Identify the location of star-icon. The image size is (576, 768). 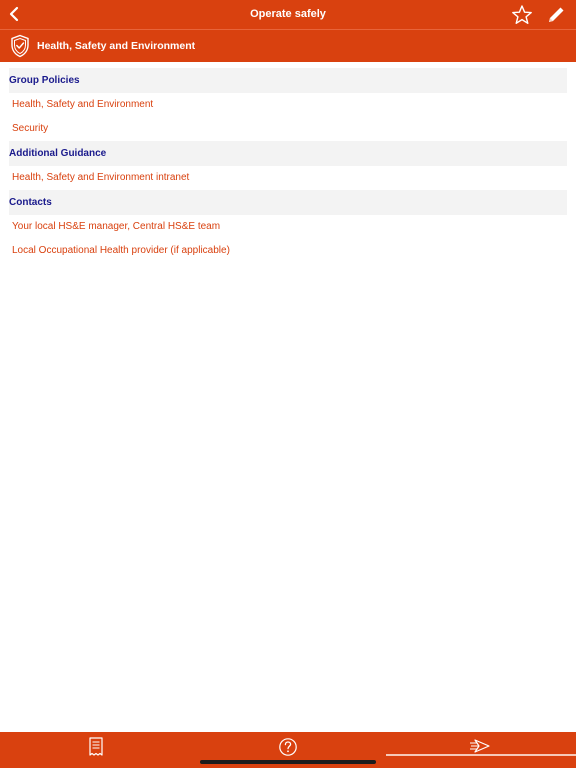
(522, 15).